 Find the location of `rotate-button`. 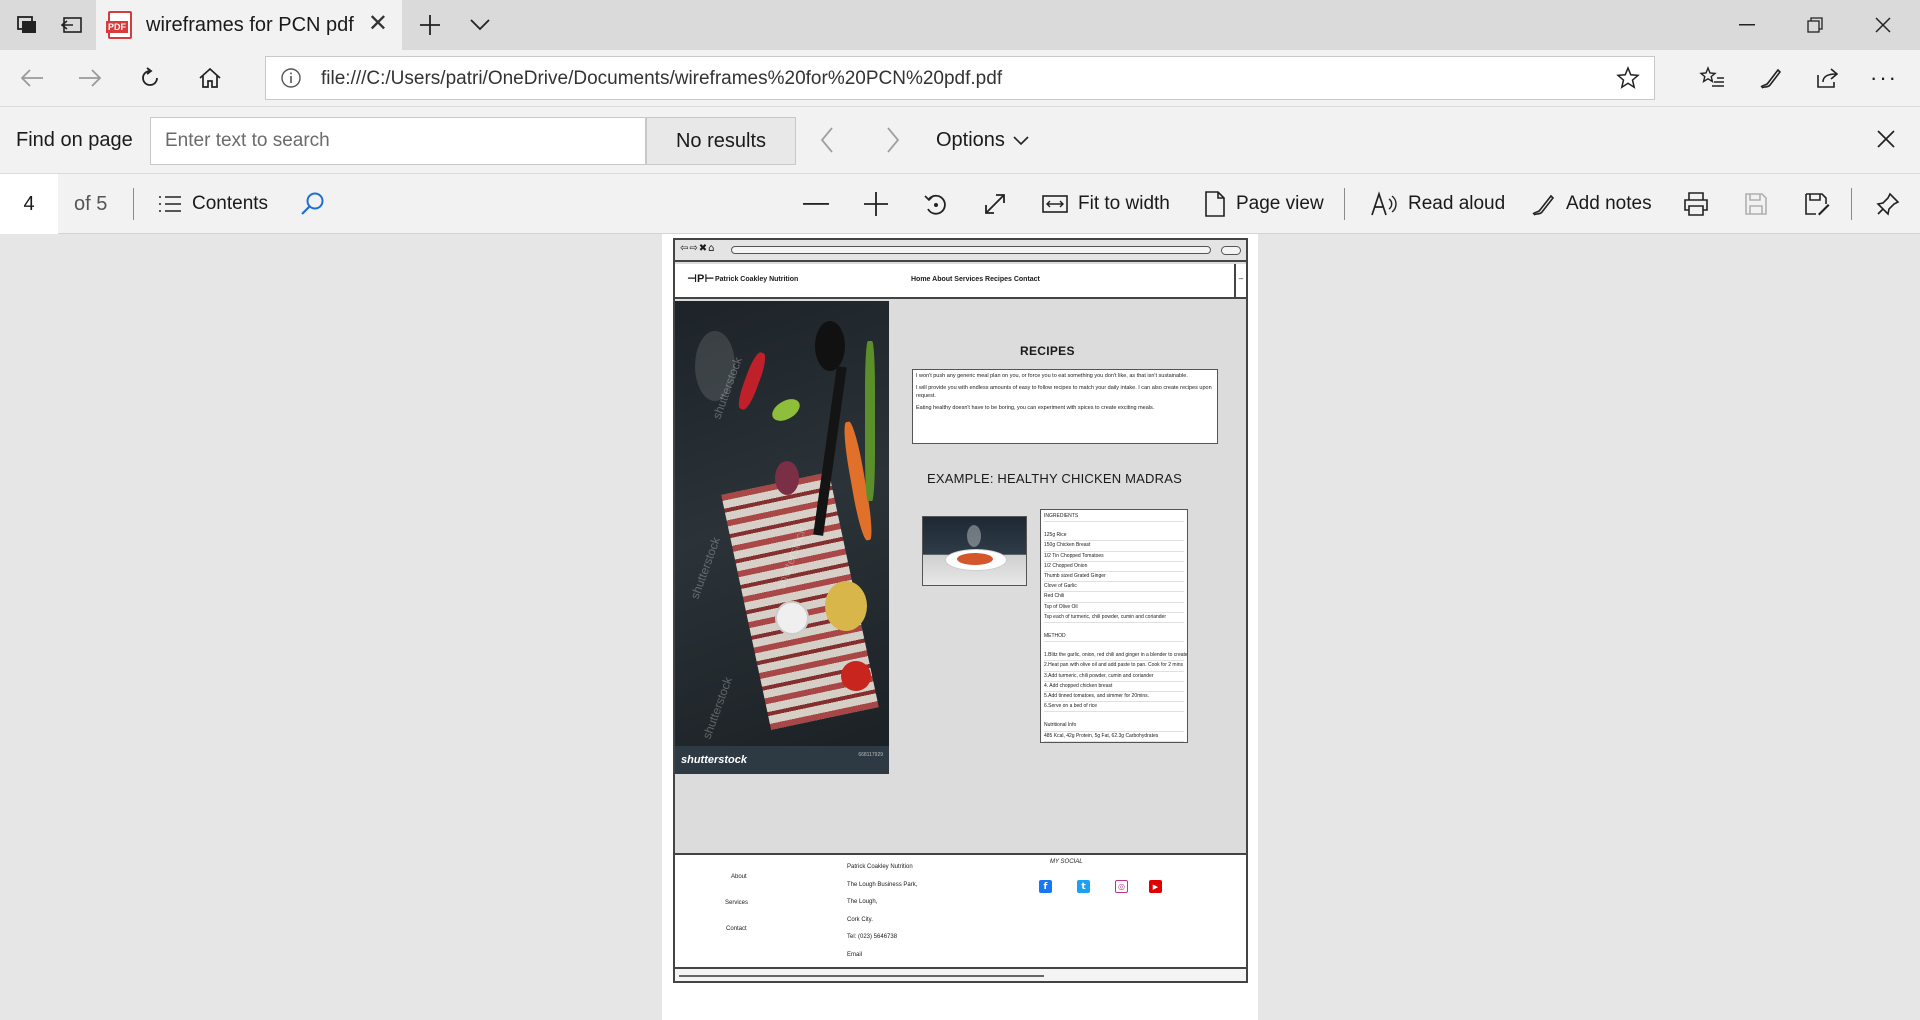

rotate-button is located at coordinates (936, 204).